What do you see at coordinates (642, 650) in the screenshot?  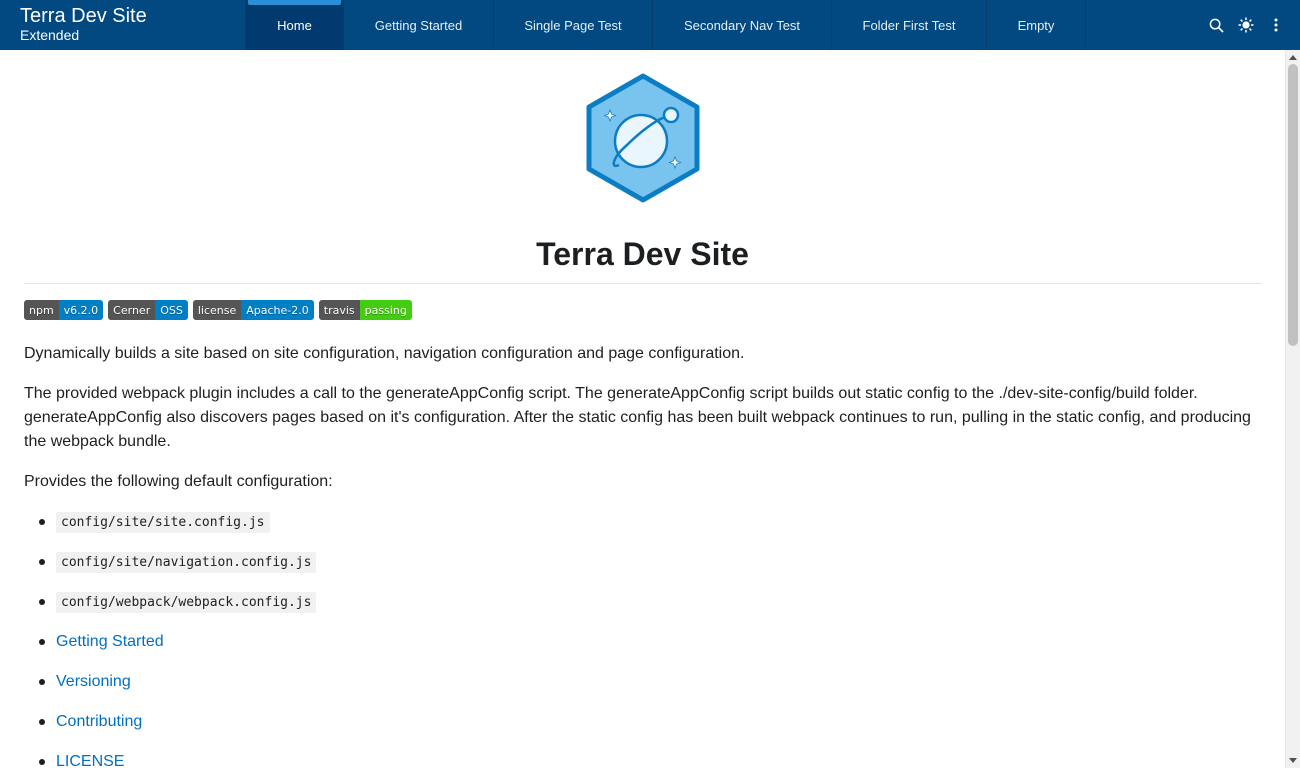 I see `list-item: Getting Started` at bounding box center [642, 650].